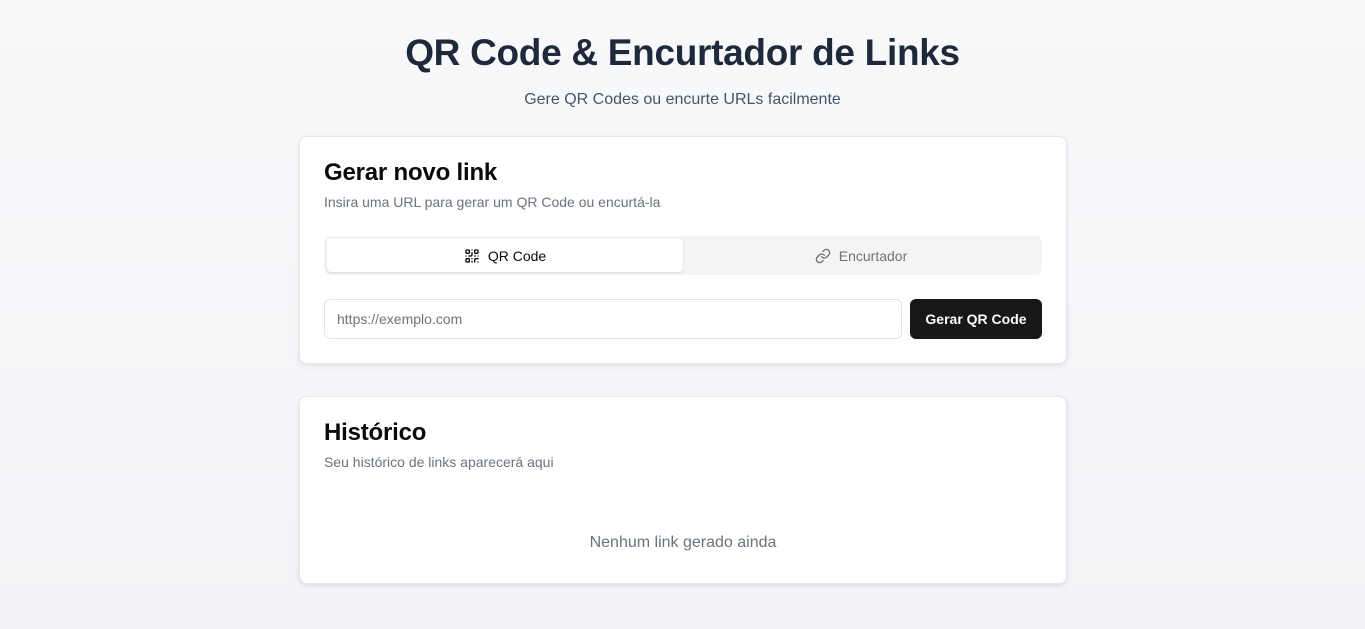 Image resolution: width=1365 pixels, height=629 pixels. What do you see at coordinates (683, 542) in the screenshot?
I see `history-empty-state: Nenhum link gerado ainda` at bounding box center [683, 542].